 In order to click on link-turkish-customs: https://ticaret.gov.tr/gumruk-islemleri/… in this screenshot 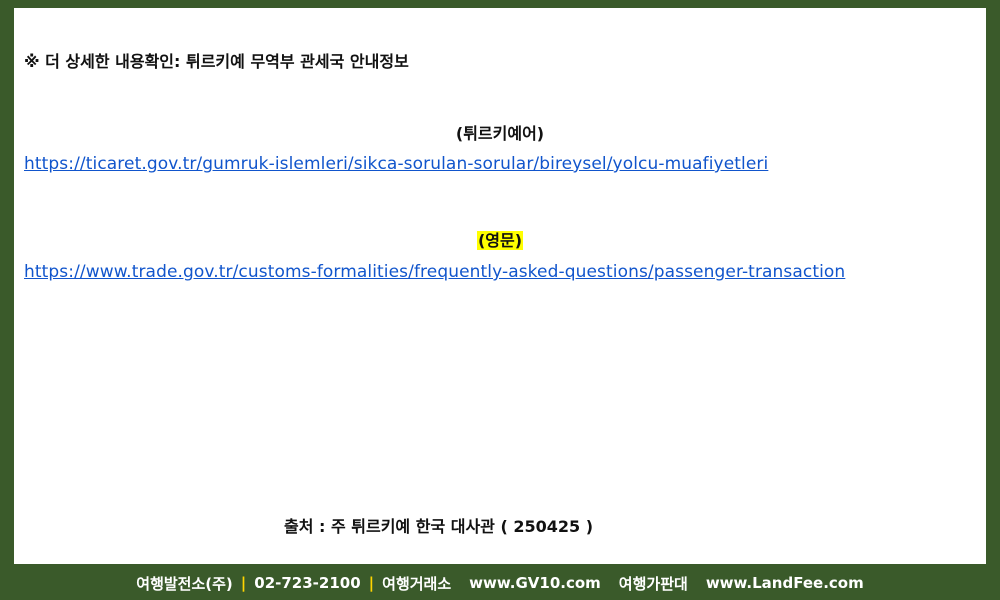, I will do `click(396, 164)`.